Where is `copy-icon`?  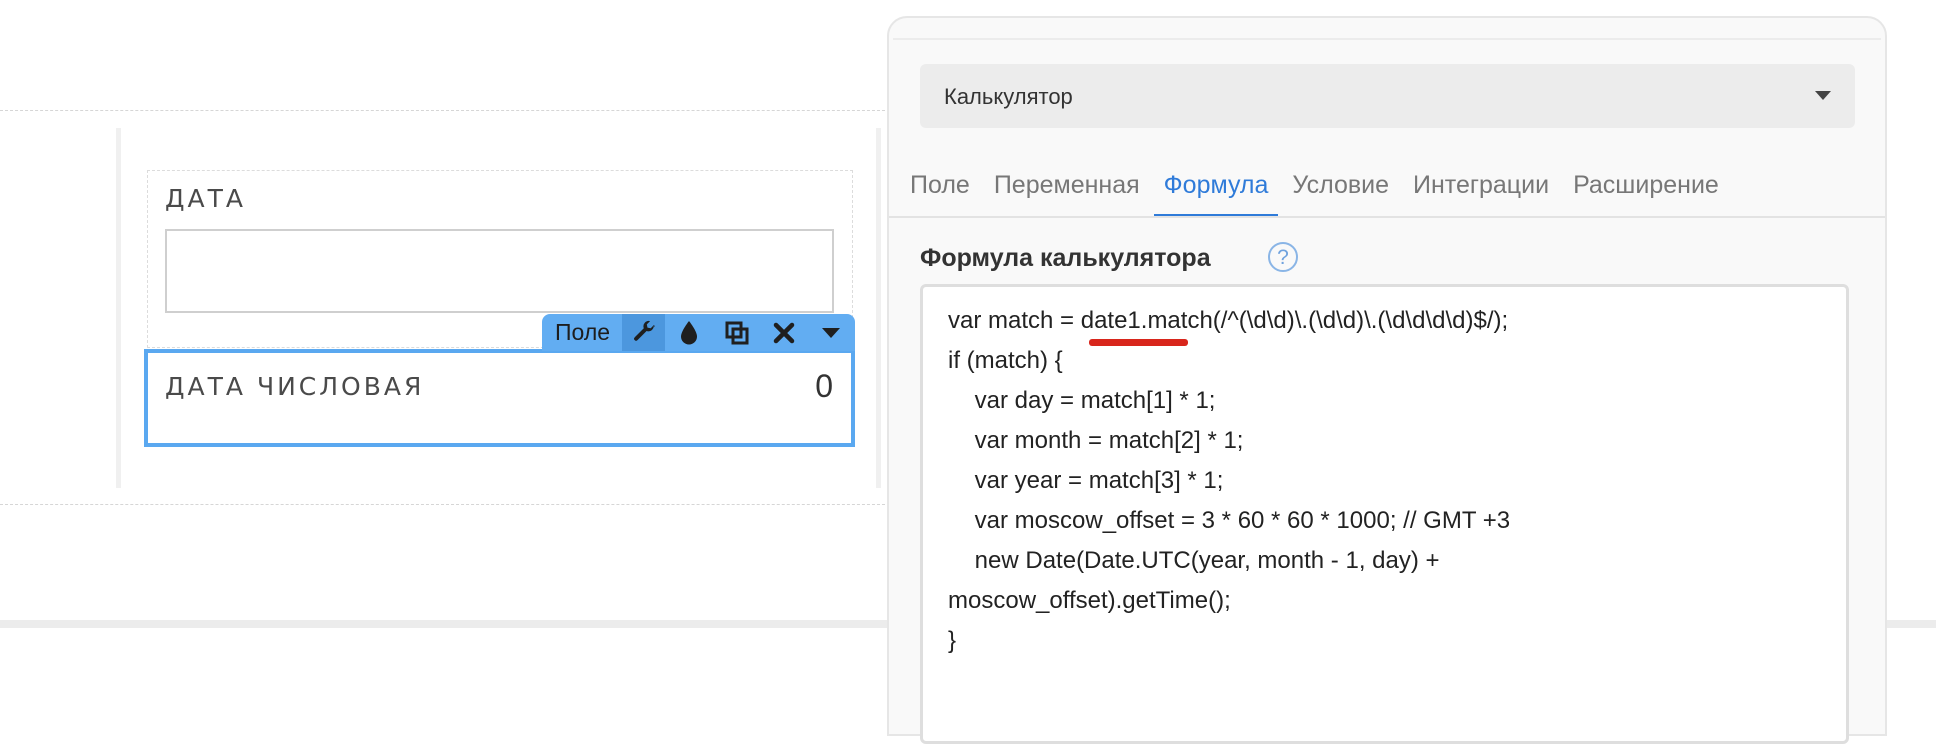
copy-icon is located at coordinates (736, 332).